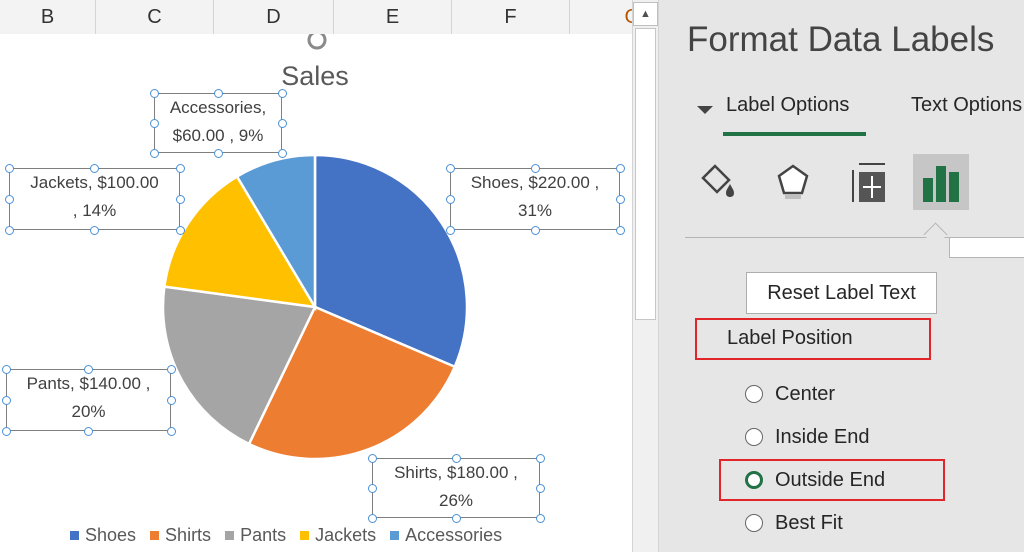  Describe the element at coordinates (867, 182) in the screenshot. I see `size-properties-icon` at that location.